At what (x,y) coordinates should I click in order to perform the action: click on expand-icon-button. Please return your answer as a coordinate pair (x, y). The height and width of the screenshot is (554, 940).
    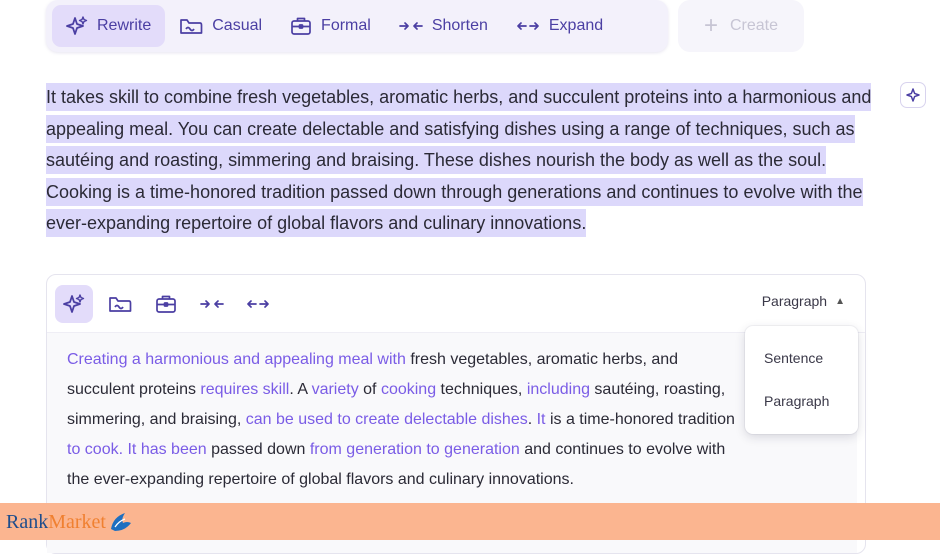
    Looking at the image, I should click on (258, 304).